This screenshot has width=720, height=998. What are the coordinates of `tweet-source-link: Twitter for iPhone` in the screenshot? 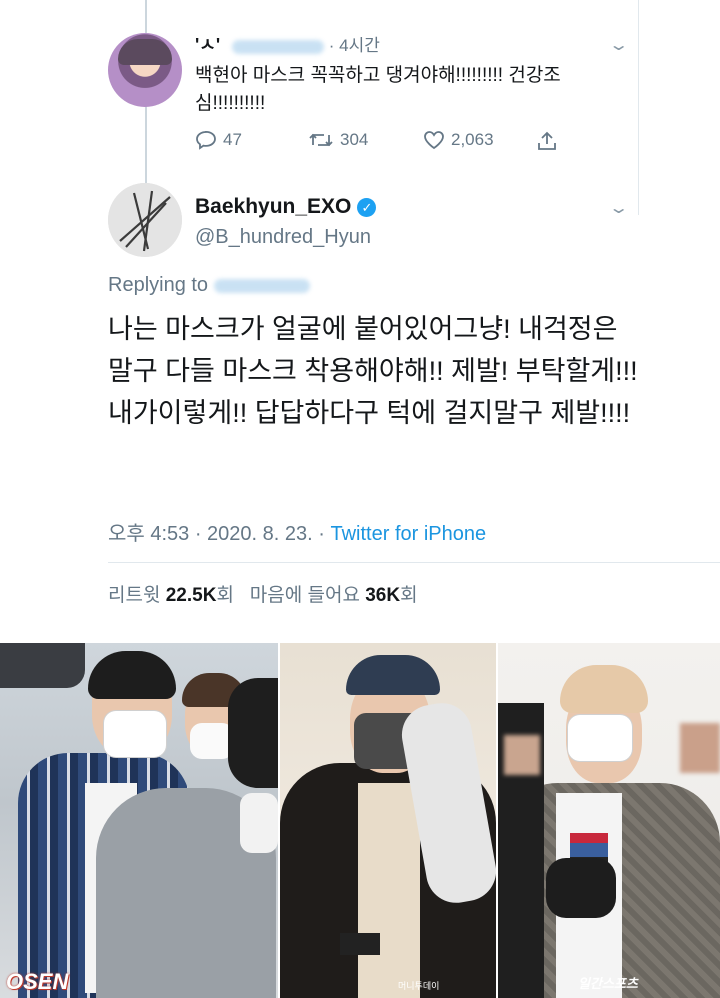 It's located at (408, 534).